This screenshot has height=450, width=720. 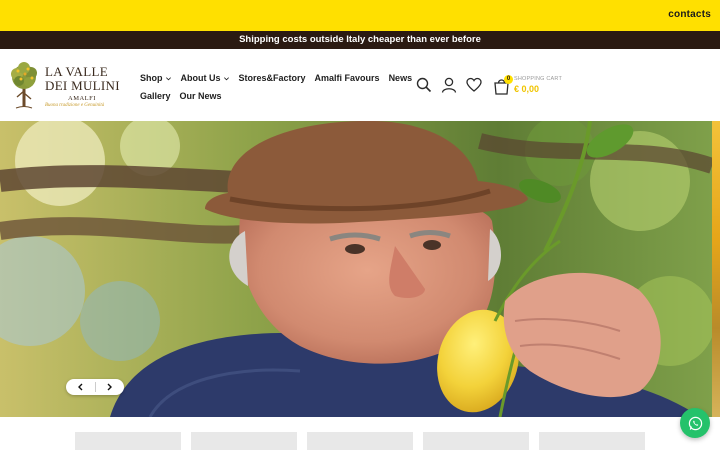 I want to click on logo-tagline: Buona tradizione e Genuinità, so click(x=75, y=105).